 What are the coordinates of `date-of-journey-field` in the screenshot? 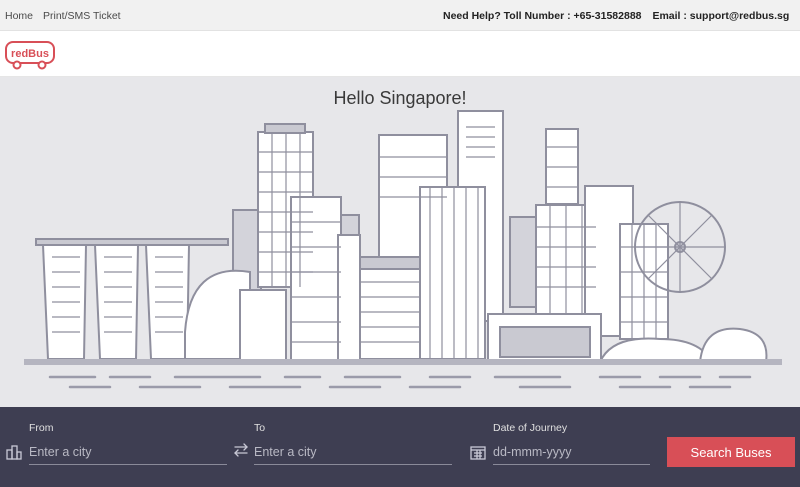 It's located at (571, 453).